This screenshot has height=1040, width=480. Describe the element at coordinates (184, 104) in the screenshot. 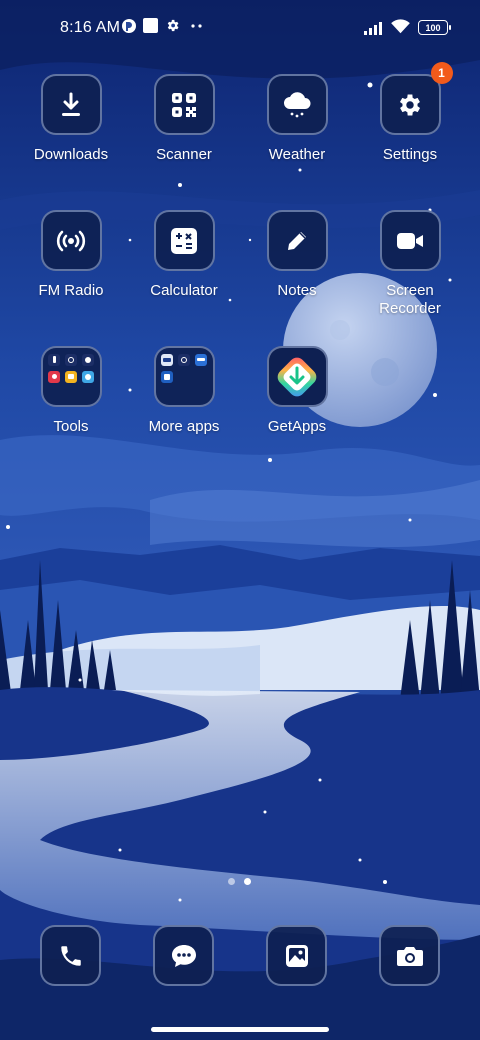

I see `qr-scanner-icon` at that location.